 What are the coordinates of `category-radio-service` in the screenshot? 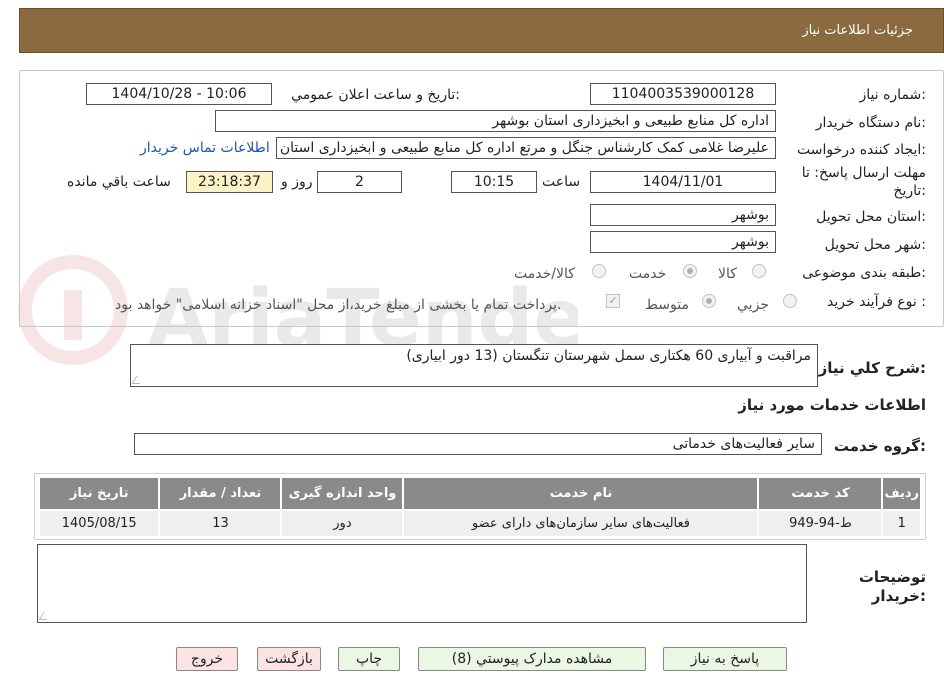 It's located at (690, 271).